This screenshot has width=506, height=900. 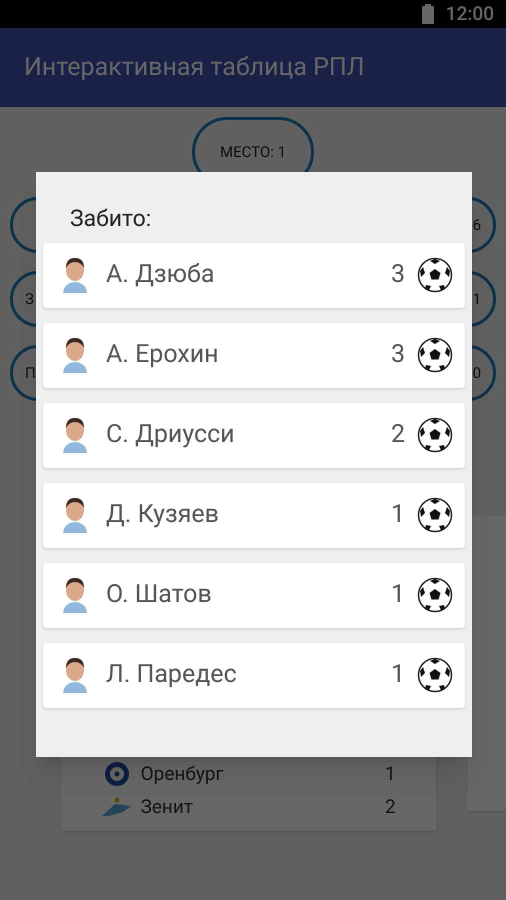 What do you see at coordinates (470, 13) in the screenshot?
I see `clock-time: 12:00` at bounding box center [470, 13].